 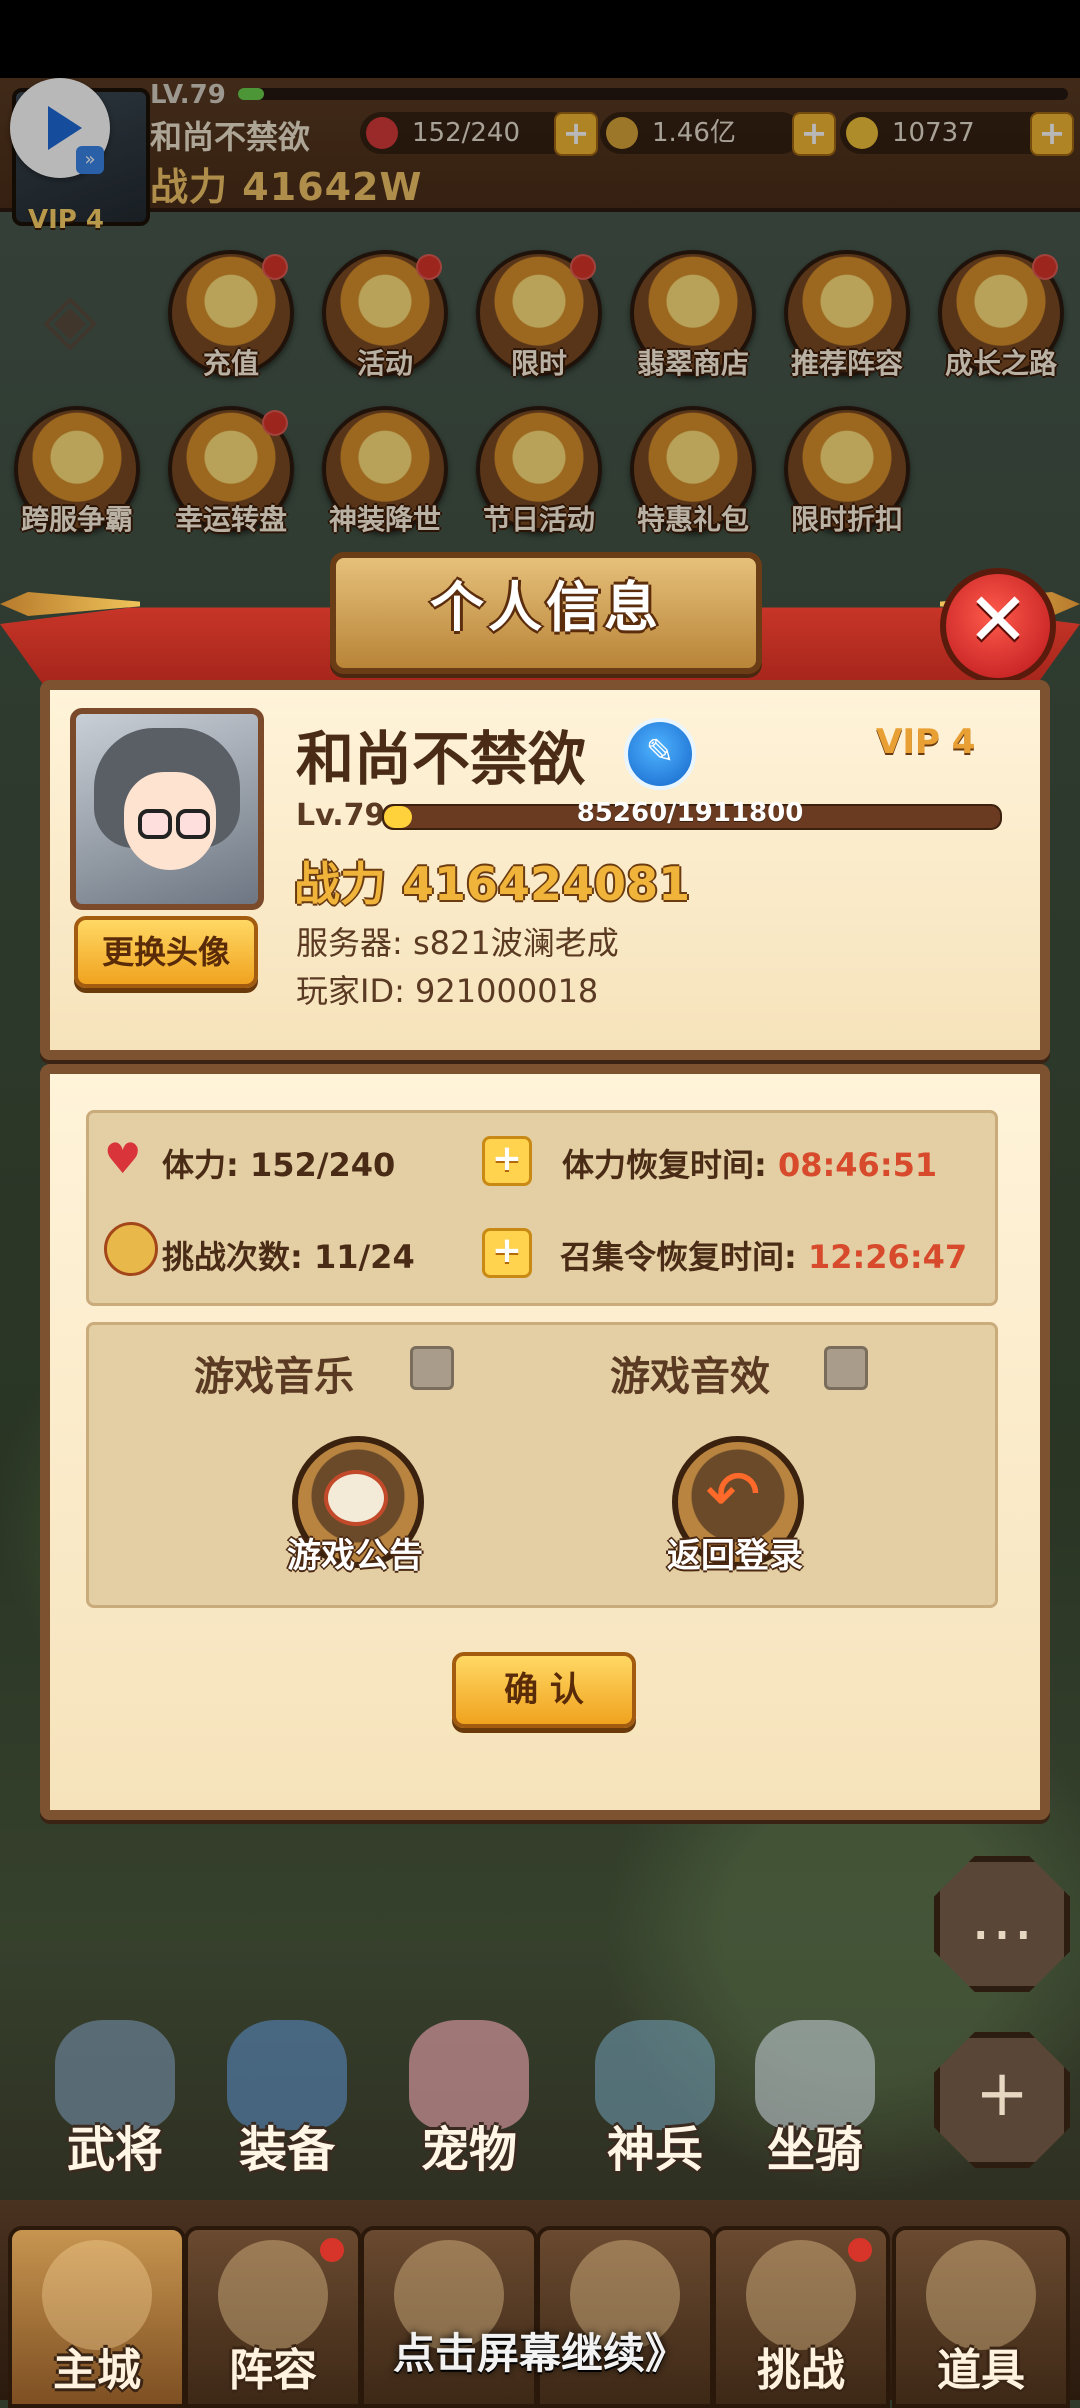 What do you see at coordinates (469, 2100) in the screenshot?
I see `nav-pets: 宠物` at bounding box center [469, 2100].